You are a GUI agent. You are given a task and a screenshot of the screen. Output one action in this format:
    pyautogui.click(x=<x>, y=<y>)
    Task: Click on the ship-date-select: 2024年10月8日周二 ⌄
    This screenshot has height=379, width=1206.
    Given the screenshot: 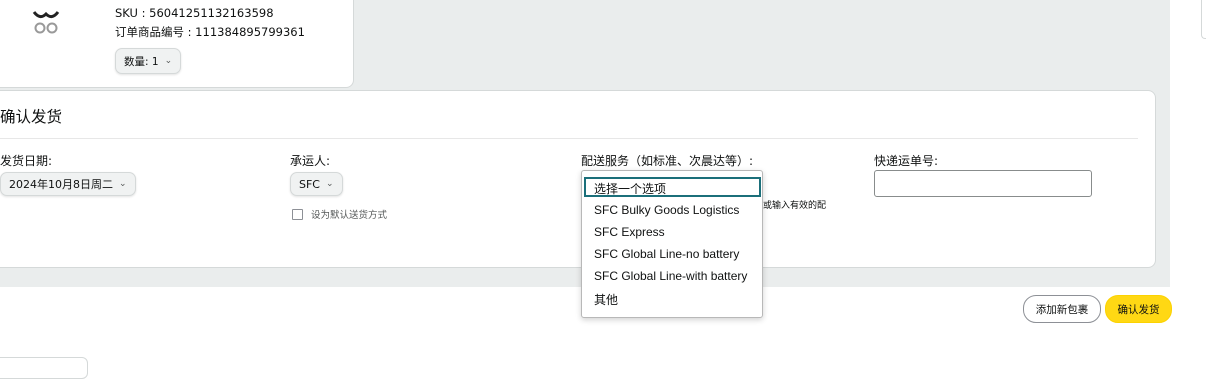 What is the action you would take?
    pyautogui.click(x=68, y=184)
    